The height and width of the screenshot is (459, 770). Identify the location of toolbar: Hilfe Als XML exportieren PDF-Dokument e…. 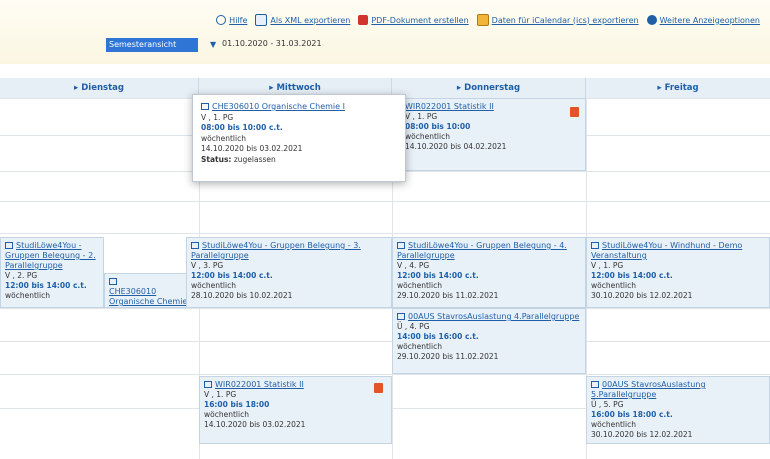
(385, 32).